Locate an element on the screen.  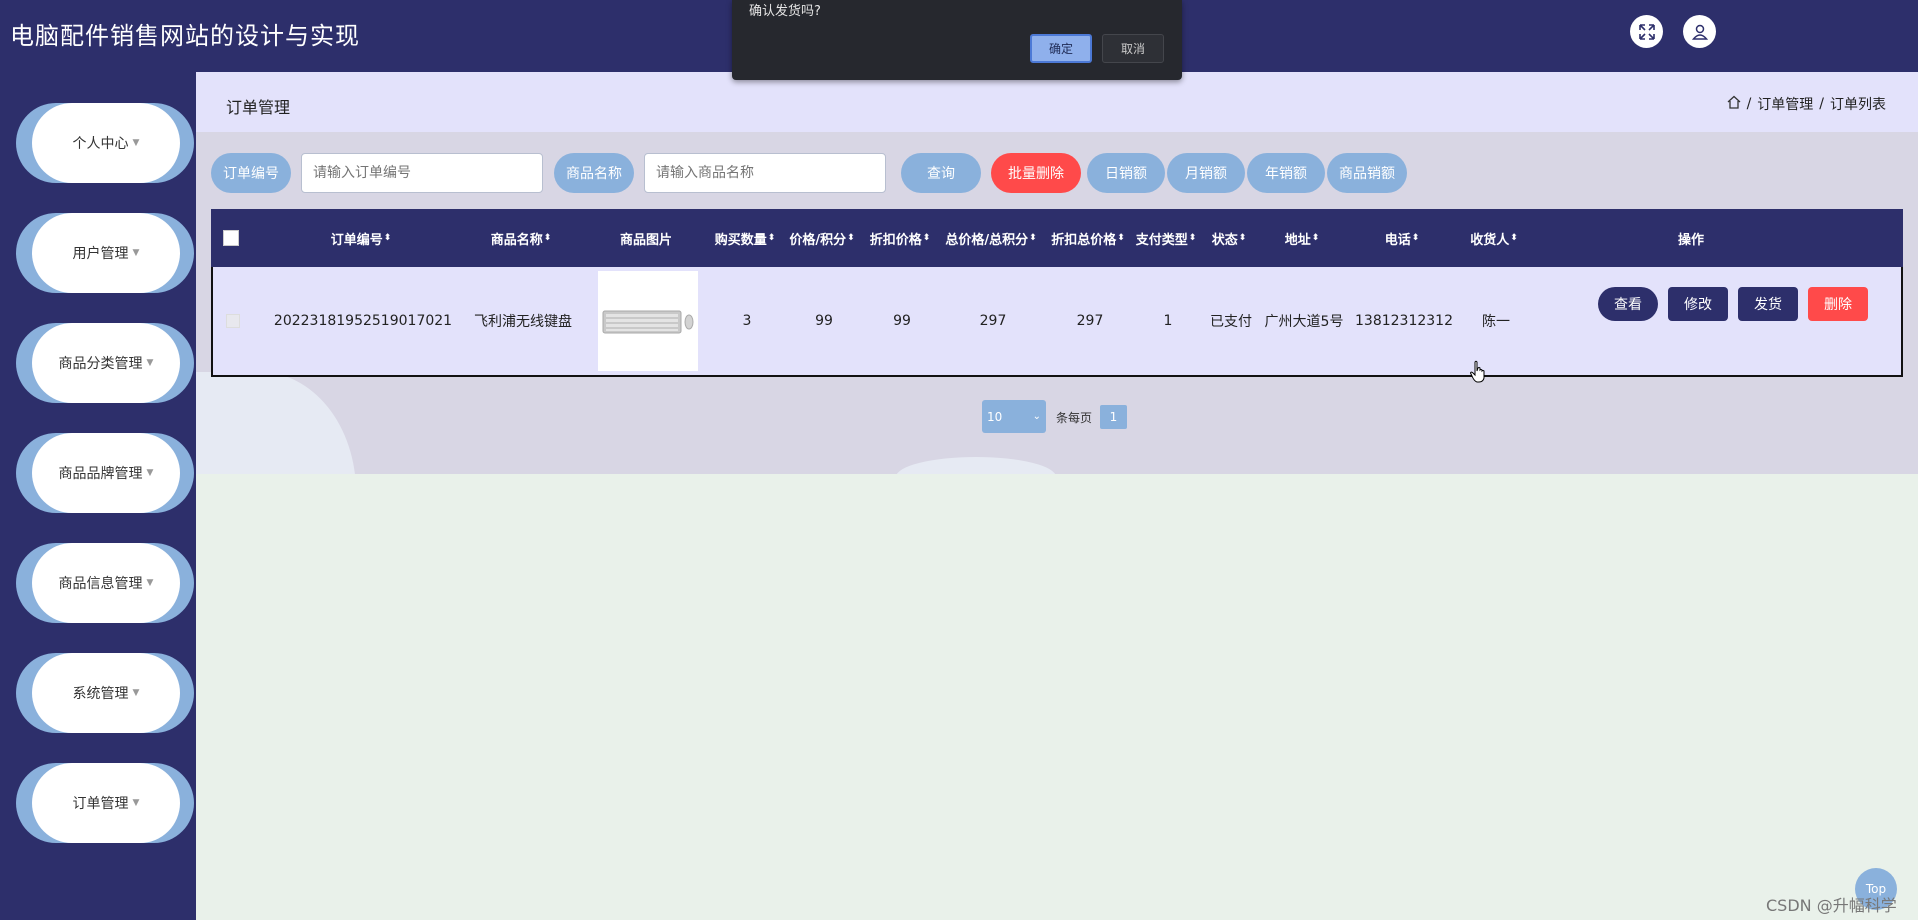
batch-delete-button: 批量删除 is located at coordinates (1036, 173).